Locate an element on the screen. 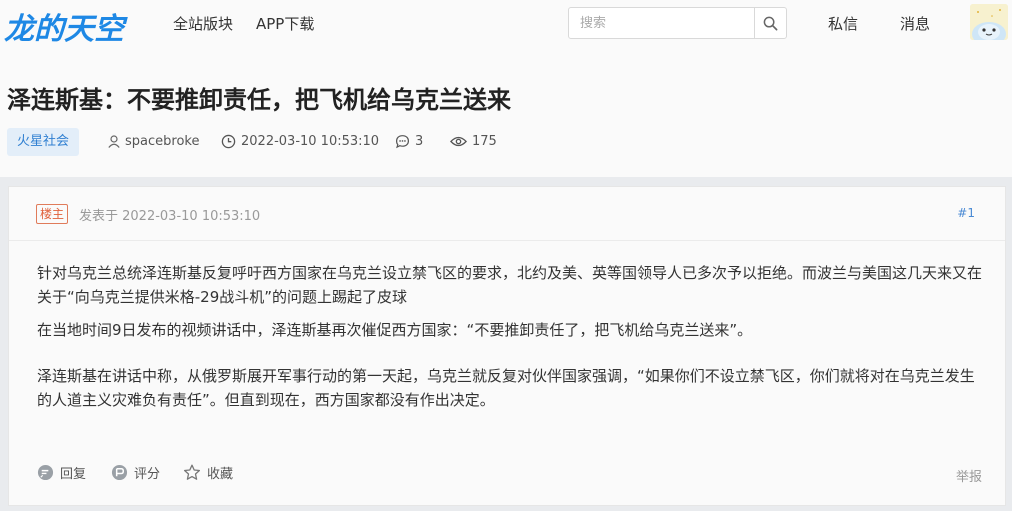 The height and width of the screenshot is (511, 1012). report-link: 举报 is located at coordinates (969, 475).